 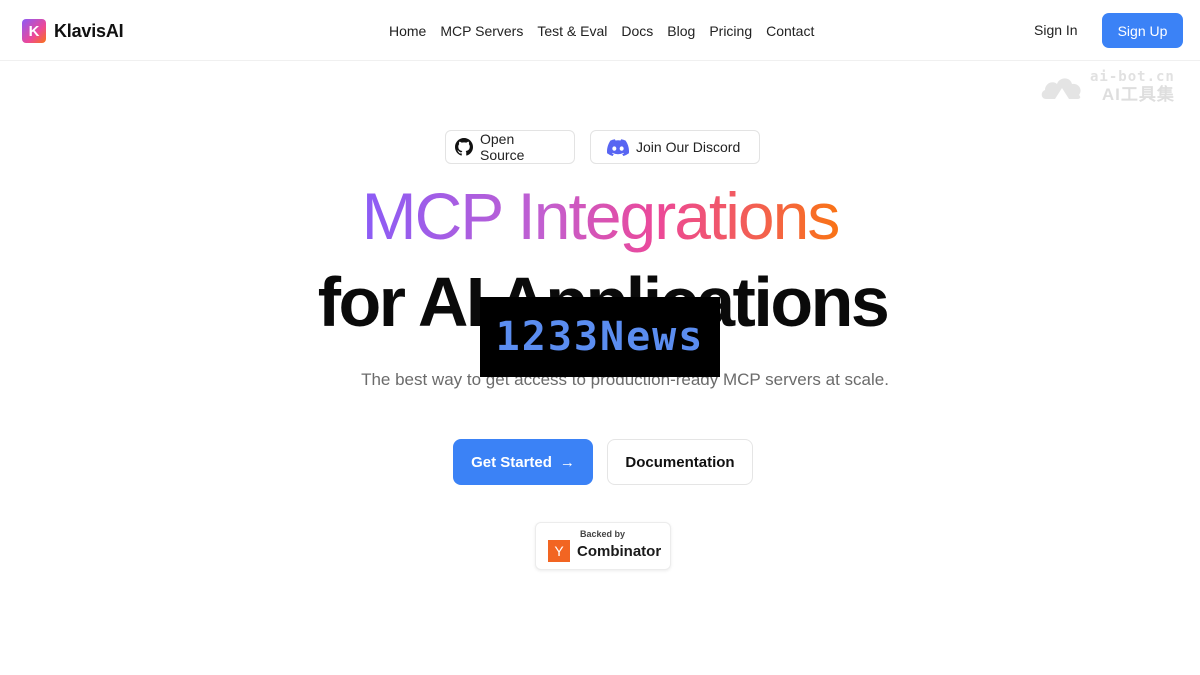 I want to click on brand-name: KlavisAI, so click(x=89, y=30).